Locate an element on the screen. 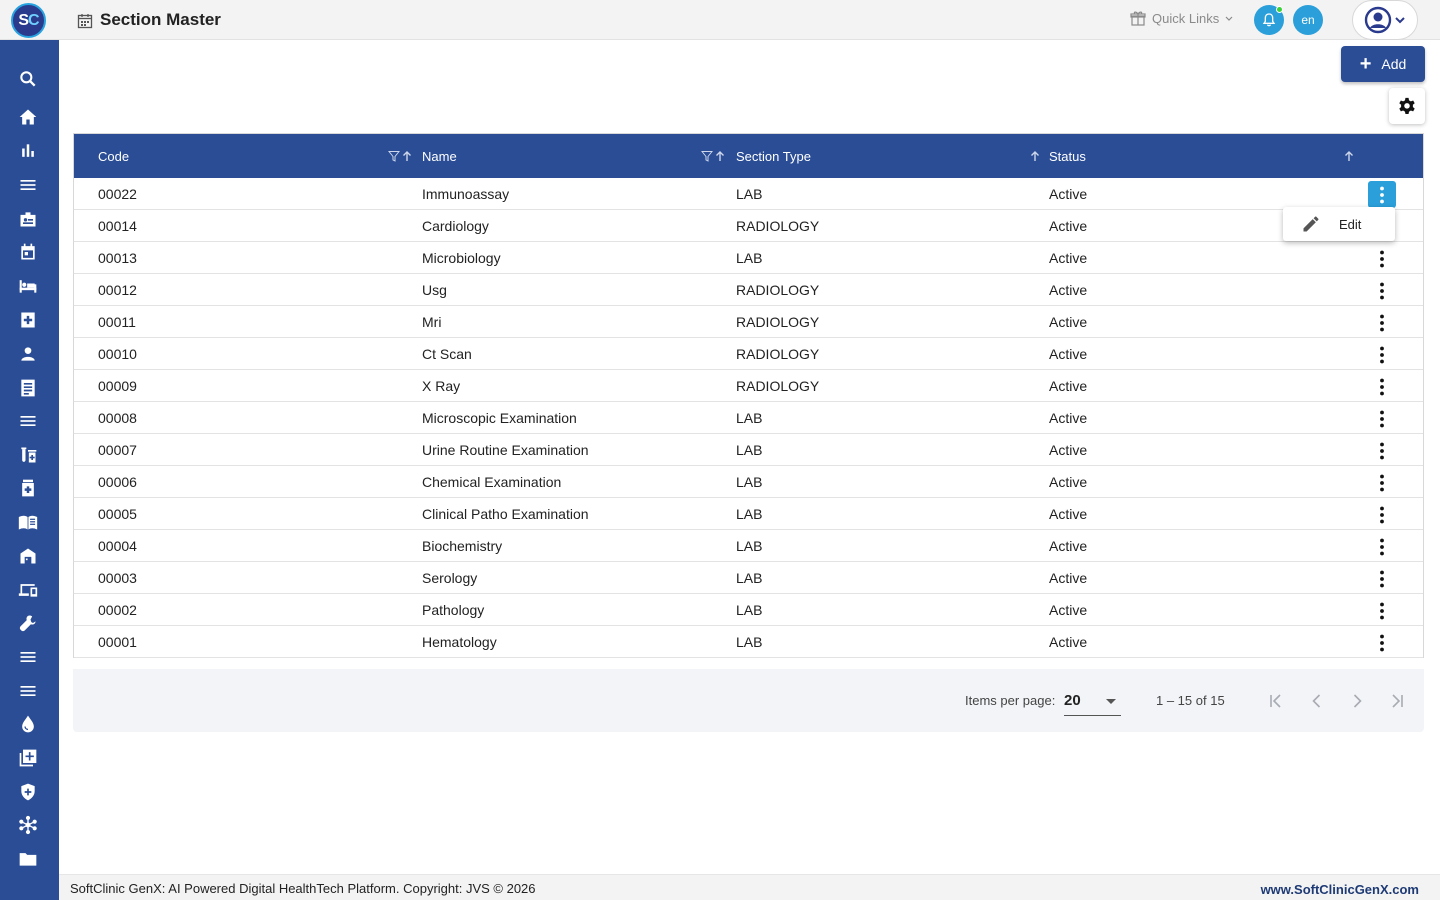 The width and height of the screenshot is (1440, 900). column-header-status: Status is located at coordinates (1067, 156).